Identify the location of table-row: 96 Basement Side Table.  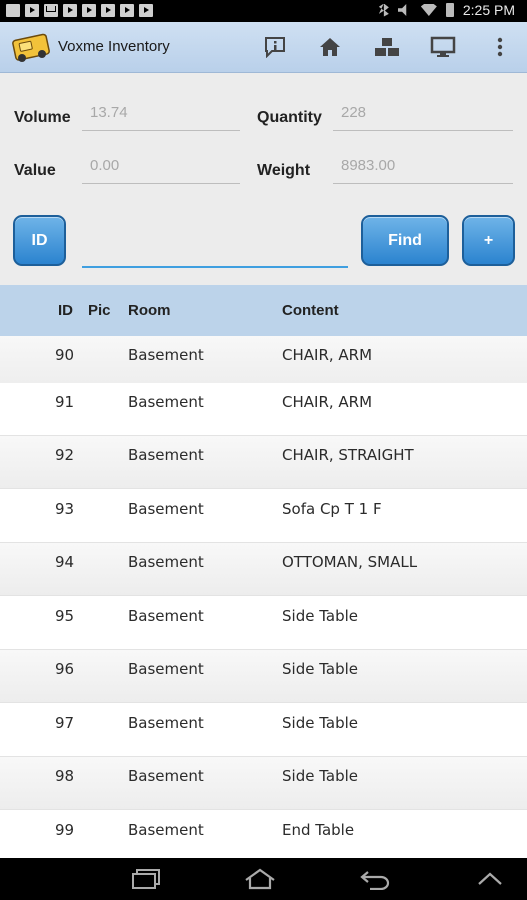
(263, 676).